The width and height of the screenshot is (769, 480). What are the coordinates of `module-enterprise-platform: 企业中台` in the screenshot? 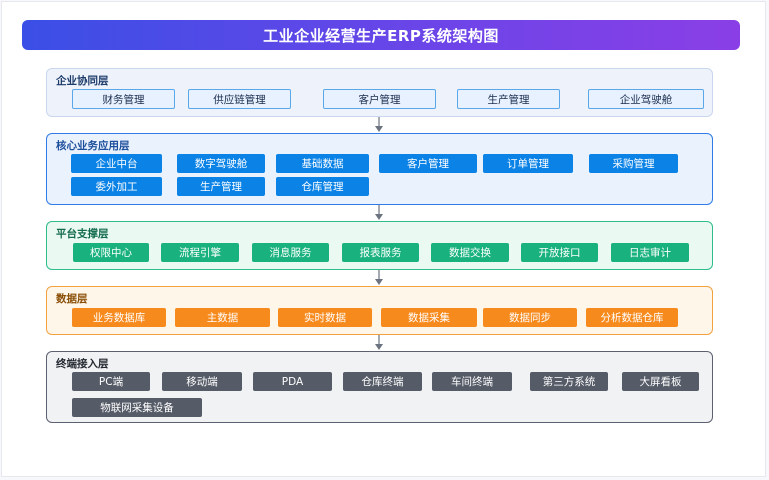 It's located at (116, 163).